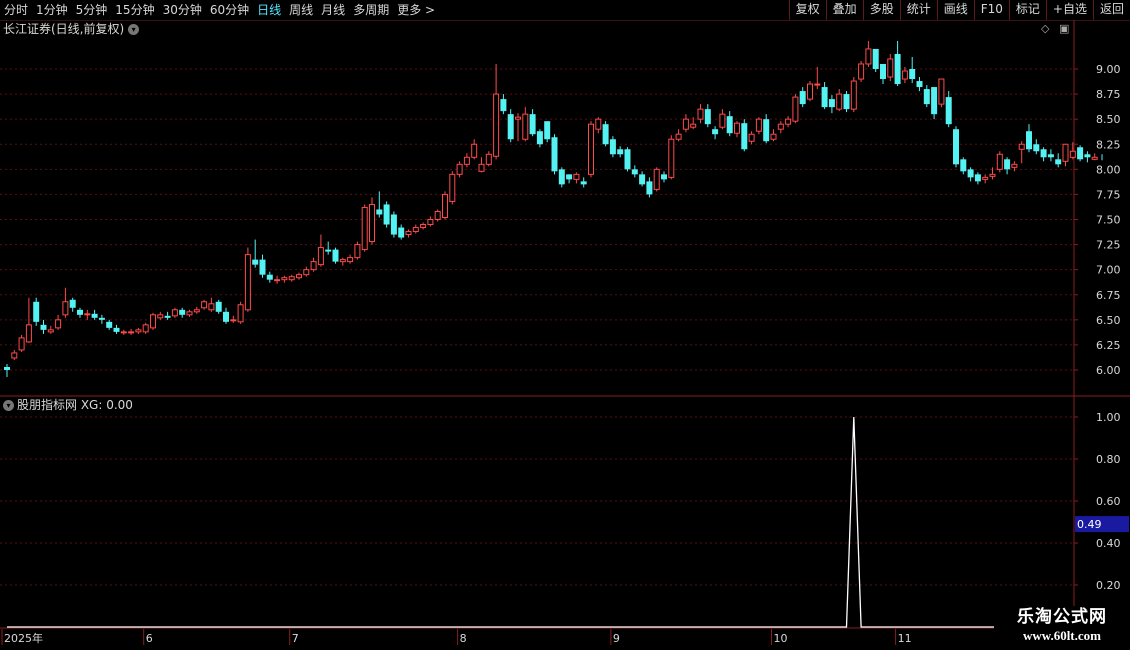 The height and width of the screenshot is (650, 1130). I want to click on date-tick-label: 11, so click(905, 638).